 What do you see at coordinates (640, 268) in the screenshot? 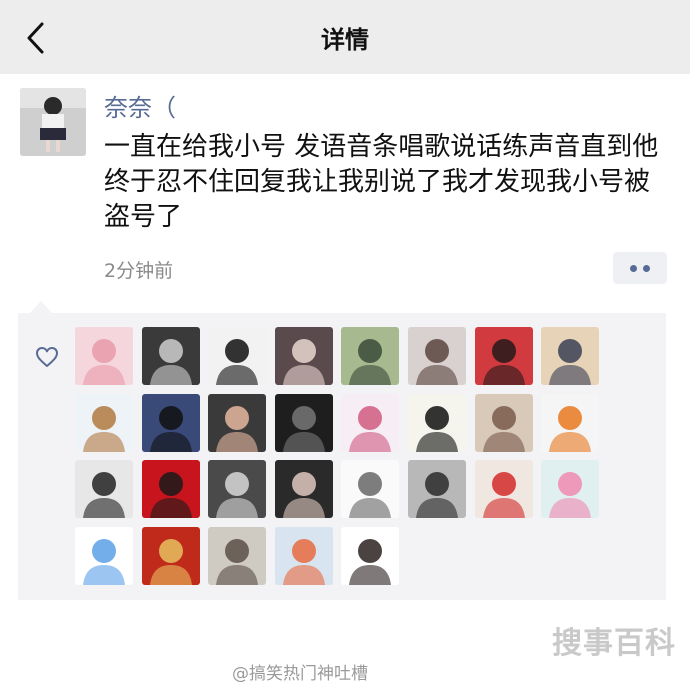
I see `more-options-button` at bounding box center [640, 268].